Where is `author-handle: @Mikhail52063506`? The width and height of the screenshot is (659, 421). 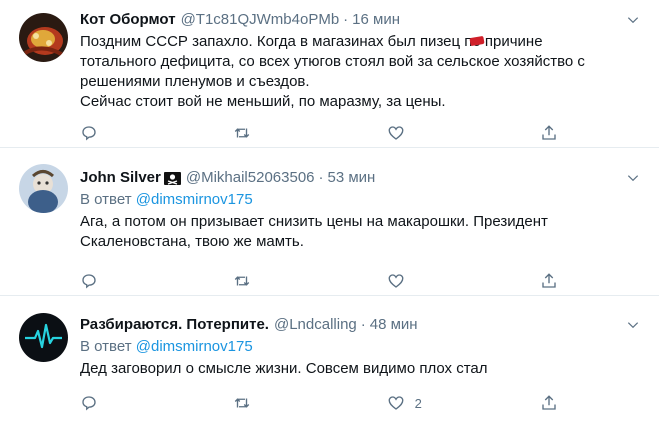 author-handle: @Mikhail52063506 is located at coordinates (250, 178).